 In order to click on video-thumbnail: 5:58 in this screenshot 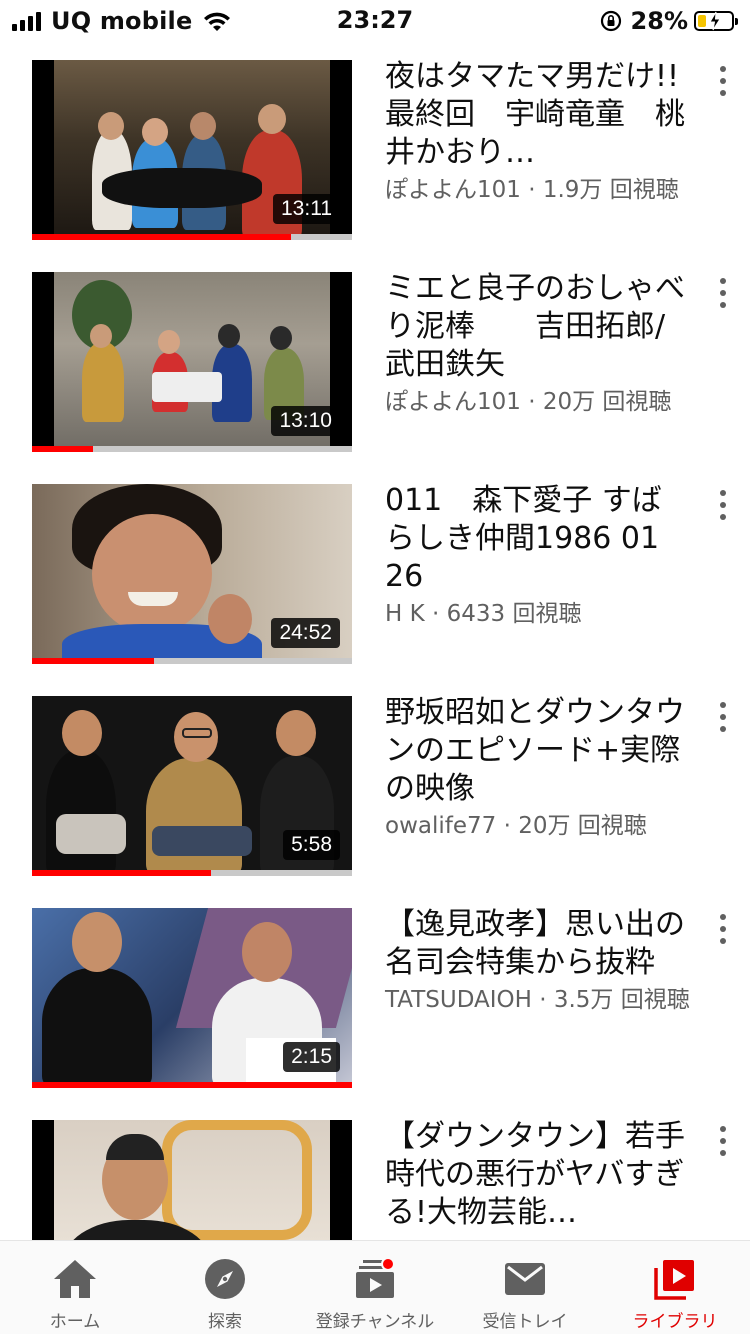, I will do `click(192, 786)`.